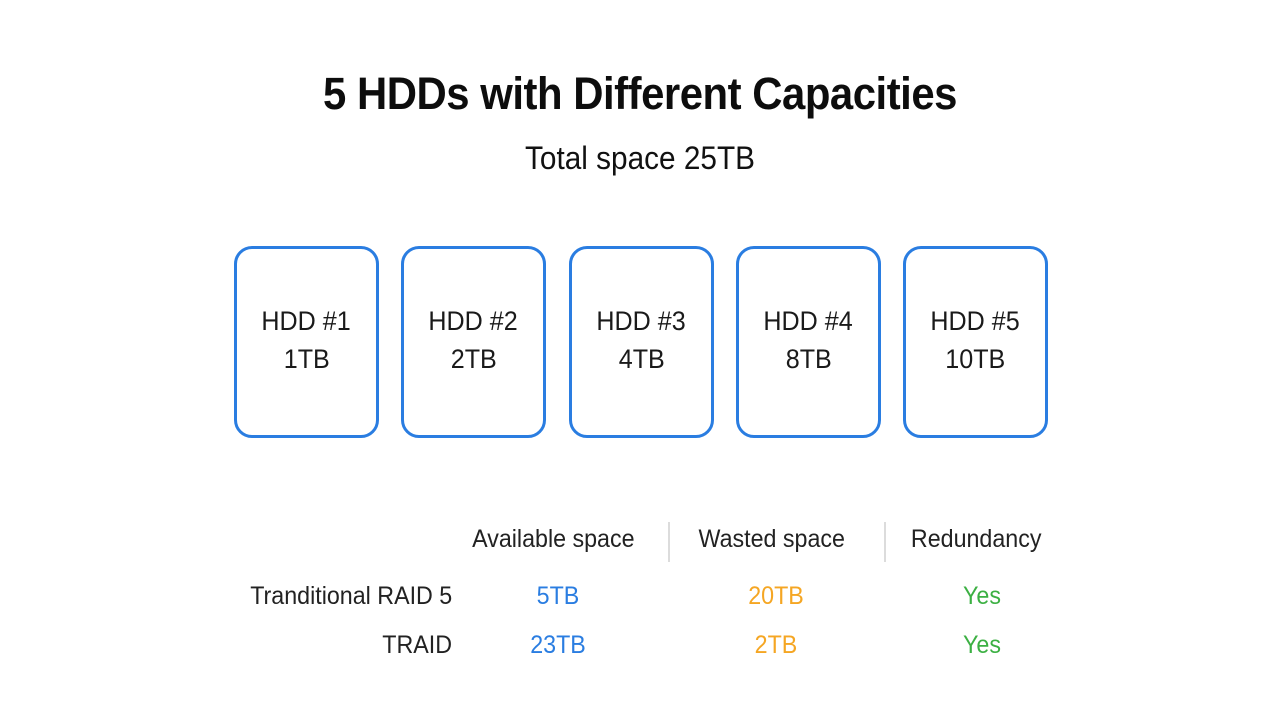 This screenshot has width=1280, height=721. What do you see at coordinates (306, 342) in the screenshot?
I see `hdd-box: HDD #1 1TB` at bounding box center [306, 342].